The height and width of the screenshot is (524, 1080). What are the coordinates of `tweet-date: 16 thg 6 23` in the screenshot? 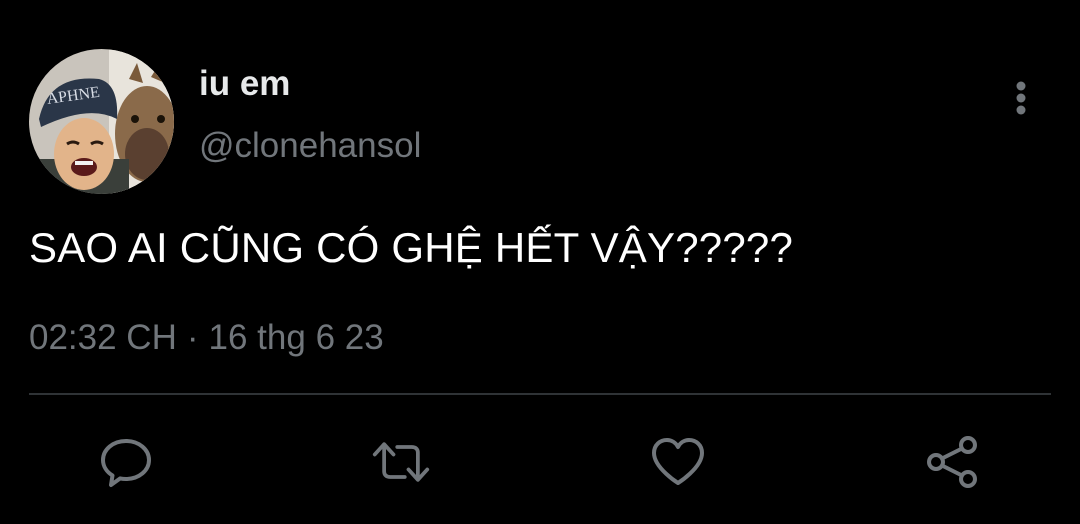 It's located at (296, 337).